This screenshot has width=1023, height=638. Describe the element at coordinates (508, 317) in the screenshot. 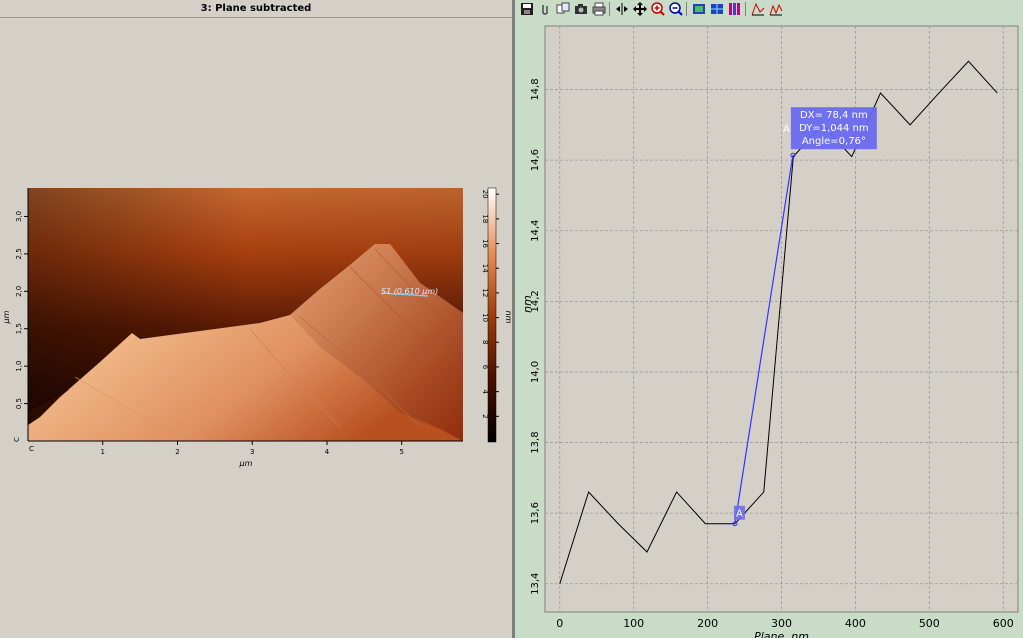

I see `color-bar-label: nm` at that location.